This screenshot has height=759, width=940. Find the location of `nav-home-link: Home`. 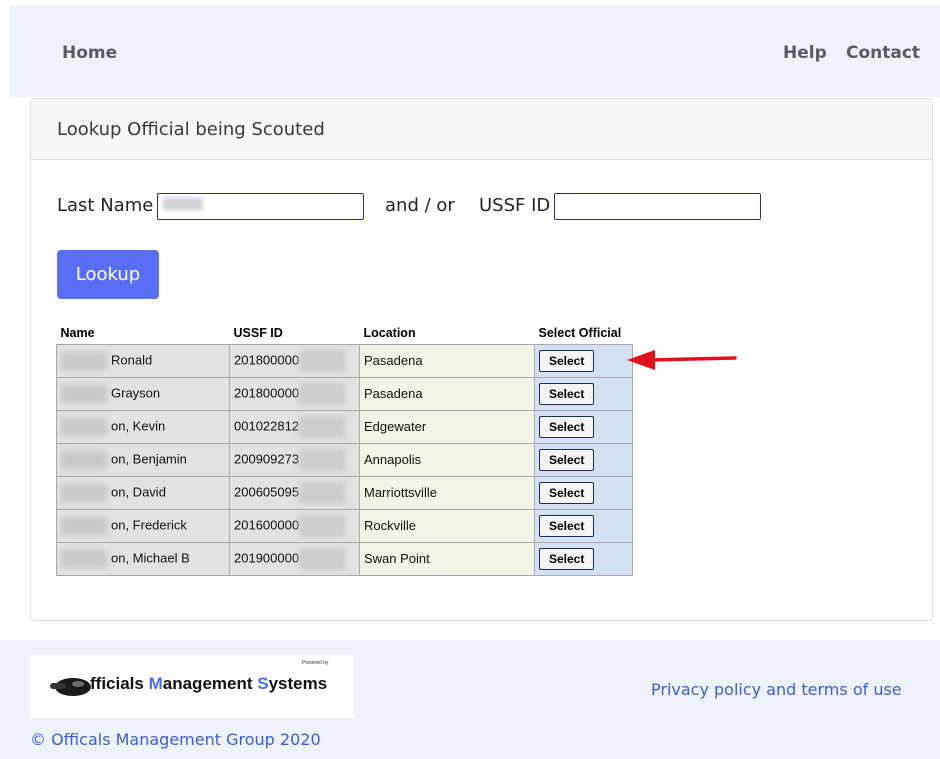

nav-home-link: Home is located at coordinates (89, 53).